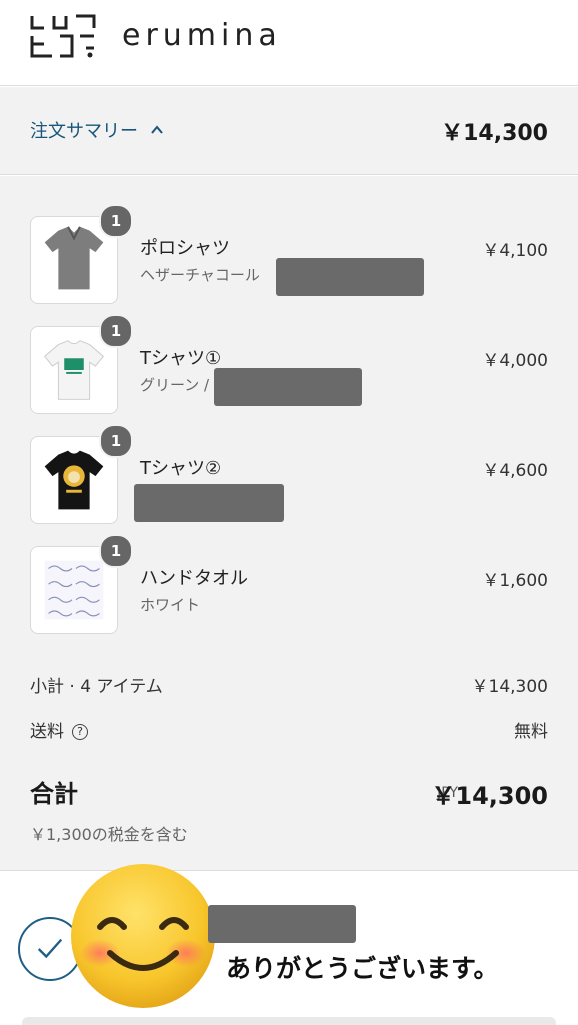 The height and width of the screenshot is (1025, 578). What do you see at coordinates (489, 796) in the screenshot?
I see `total-value: ￥14,300` at bounding box center [489, 796].